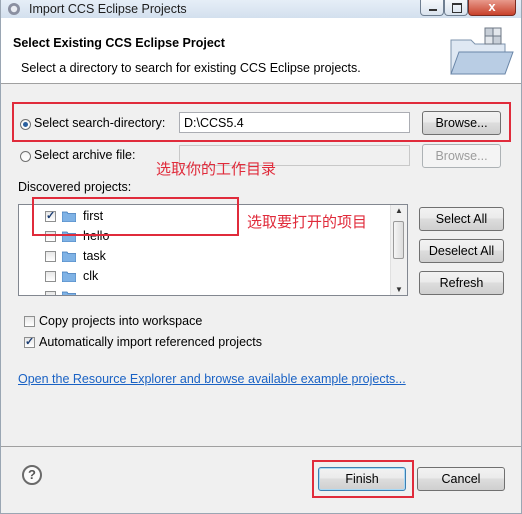 This screenshot has height=514, width=522. I want to click on close-window-button: x, so click(492, 8).